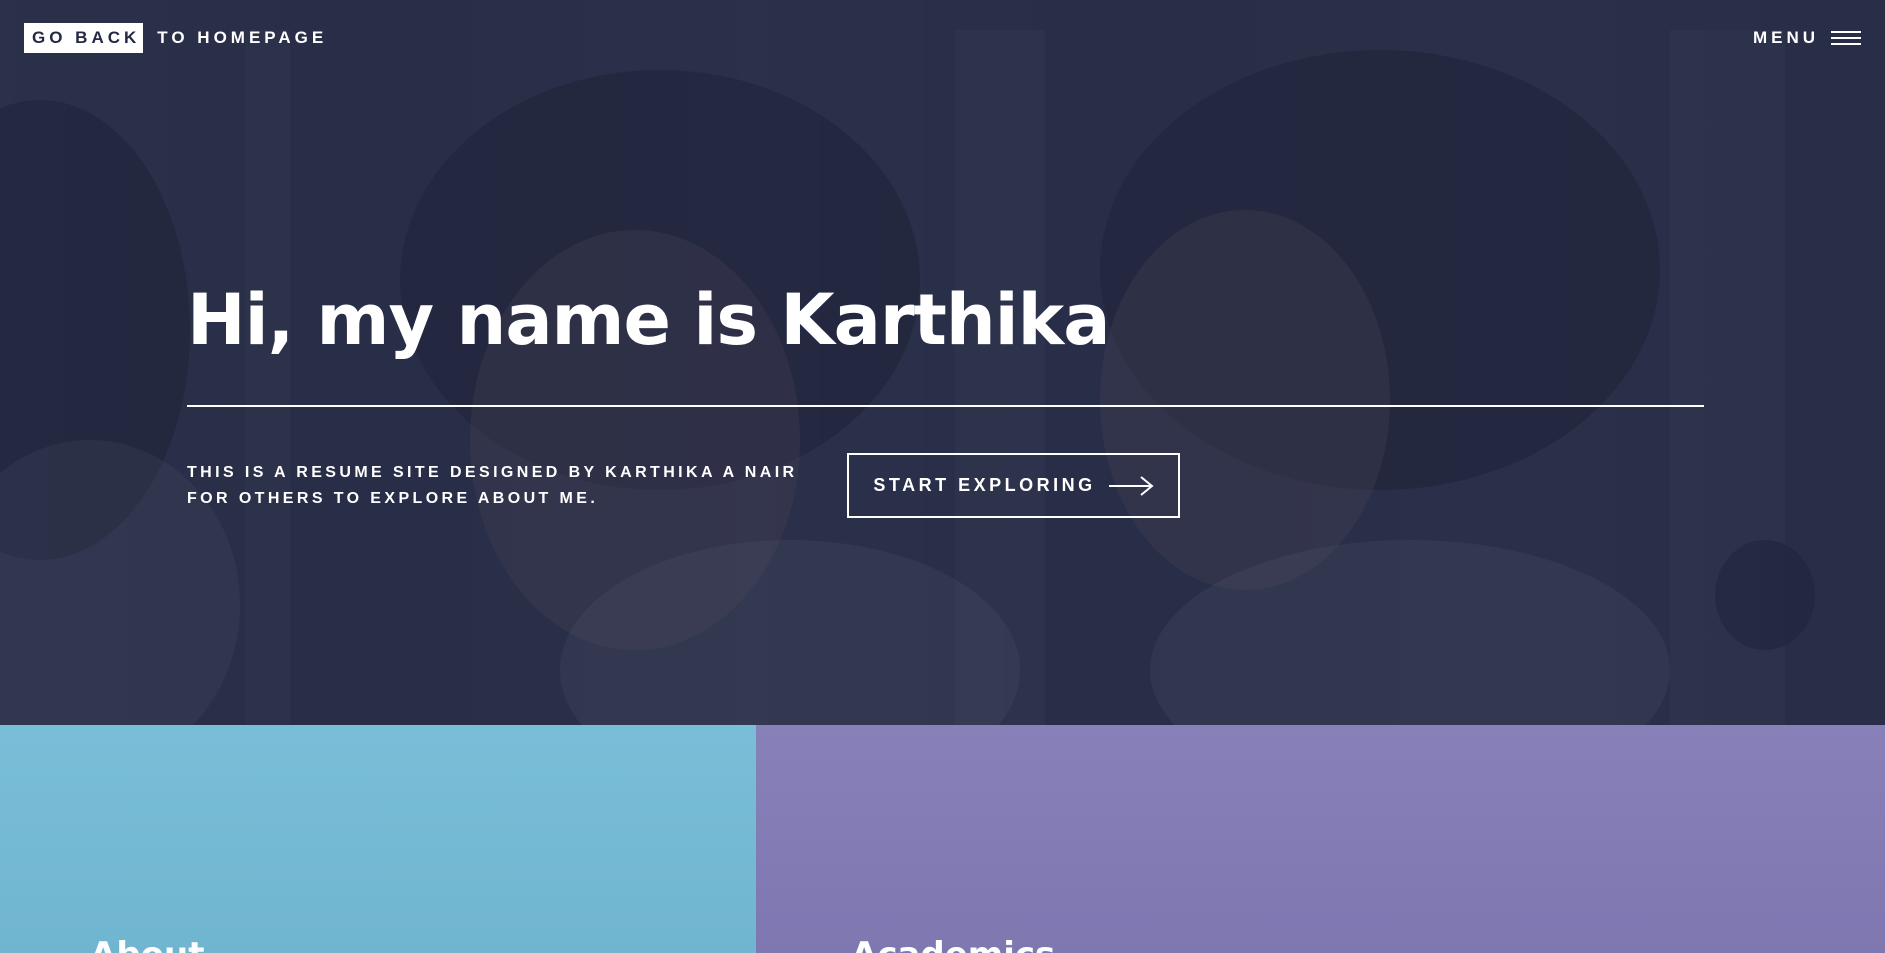 This screenshot has width=1885, height=953. I want to click on tile-academics-title: Academics, so click(953, 944).